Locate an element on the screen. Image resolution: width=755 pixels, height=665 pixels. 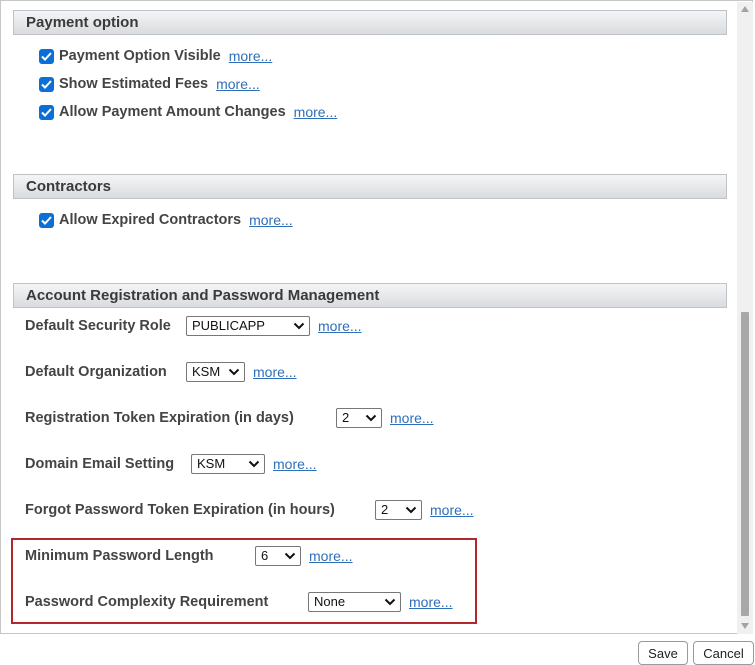
scroll-down-arrow-icon is located at coordinates (745, 626).